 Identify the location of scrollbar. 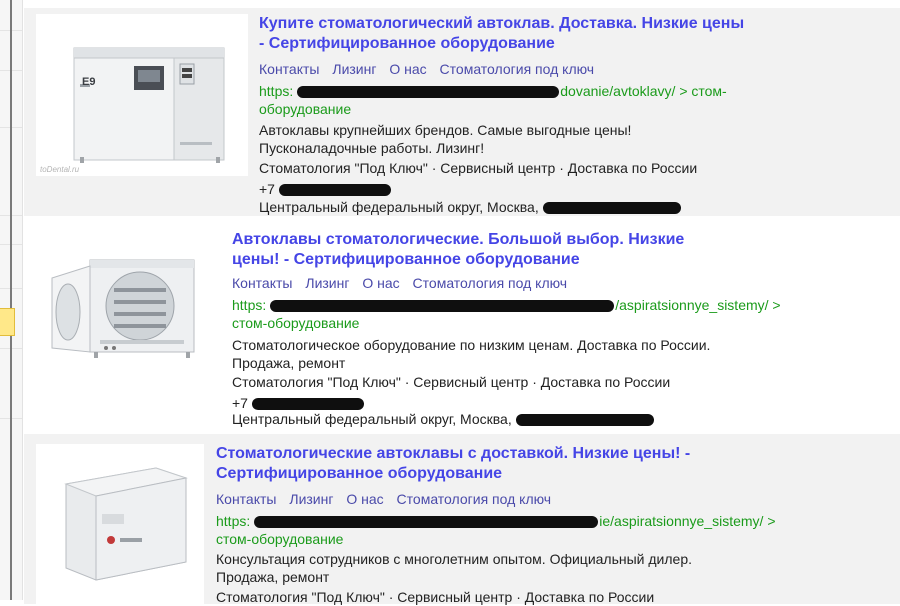
(11, 300).